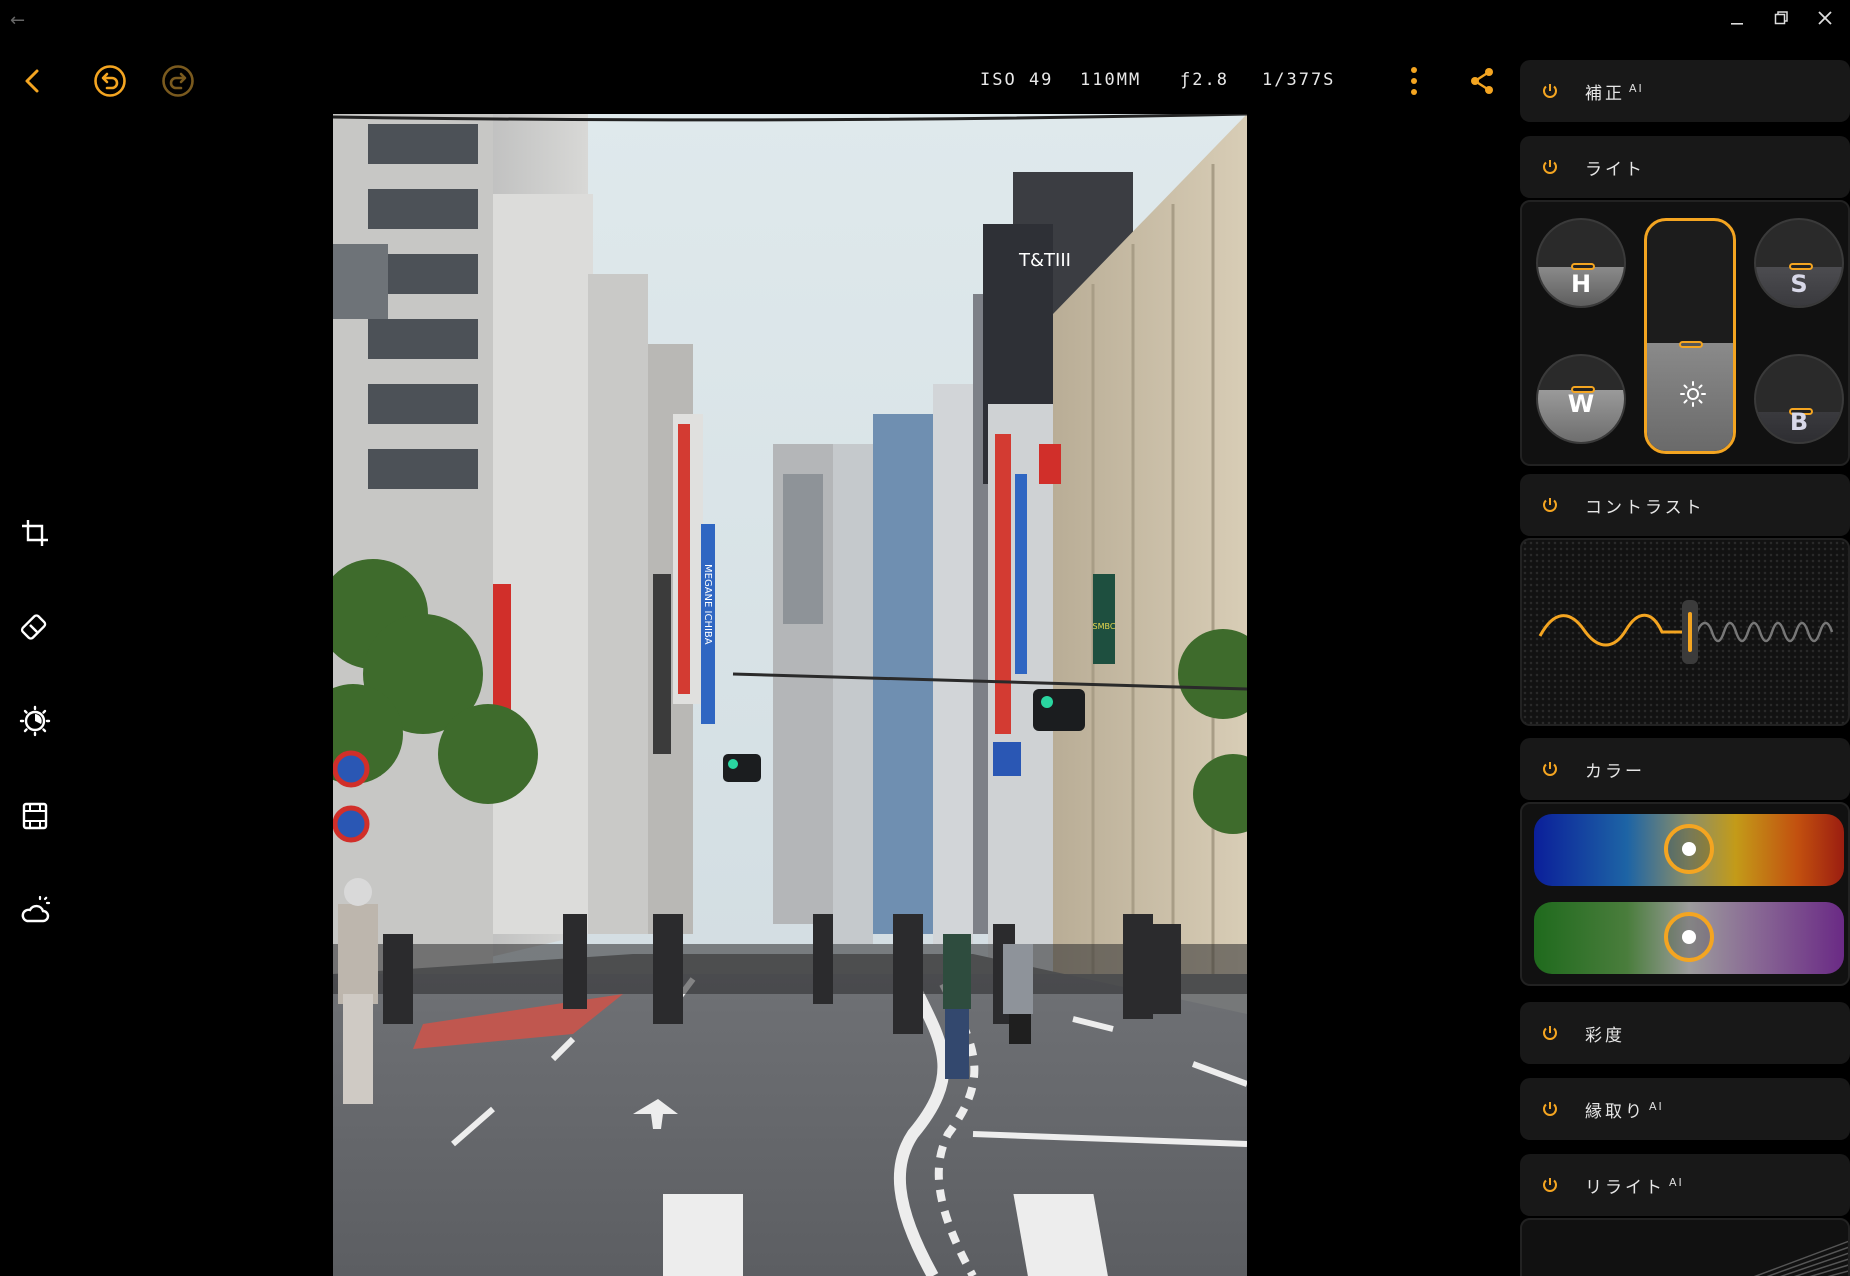 The height and width of the screenshot is (1276, 1850). Describe the element at coordinates (1685, 1247) in the screenshot. I see `relight-control` at that location.